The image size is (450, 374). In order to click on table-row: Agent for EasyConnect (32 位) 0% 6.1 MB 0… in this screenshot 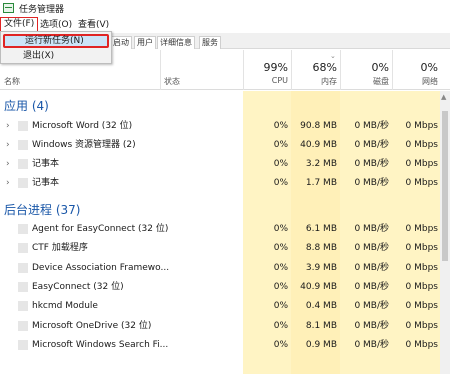, I will do `click(220, 229)`.